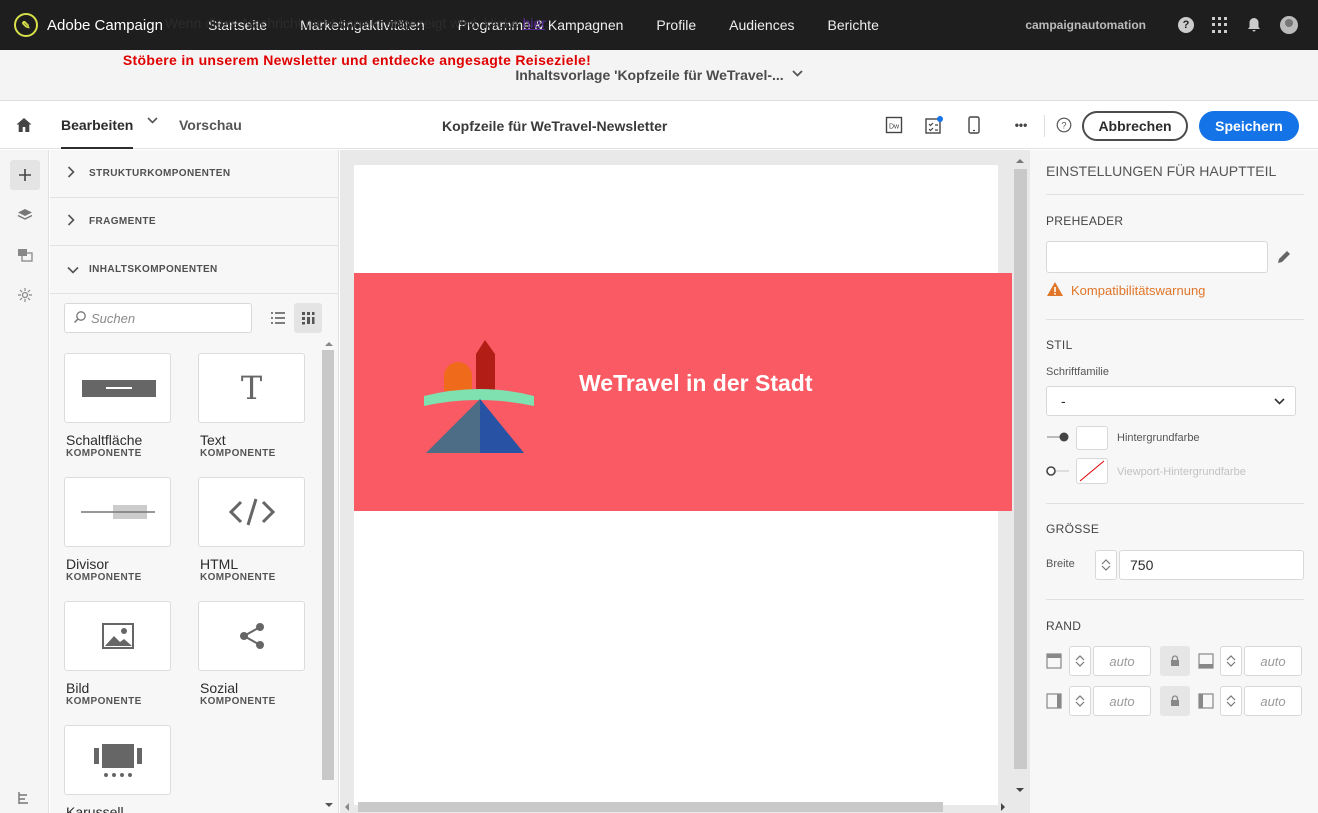 The image size is (1318, 813). What do you see at coordinates (95, 808) in the screenshot?
I see `component-name: Karussell` at bounding box center [95, 808].